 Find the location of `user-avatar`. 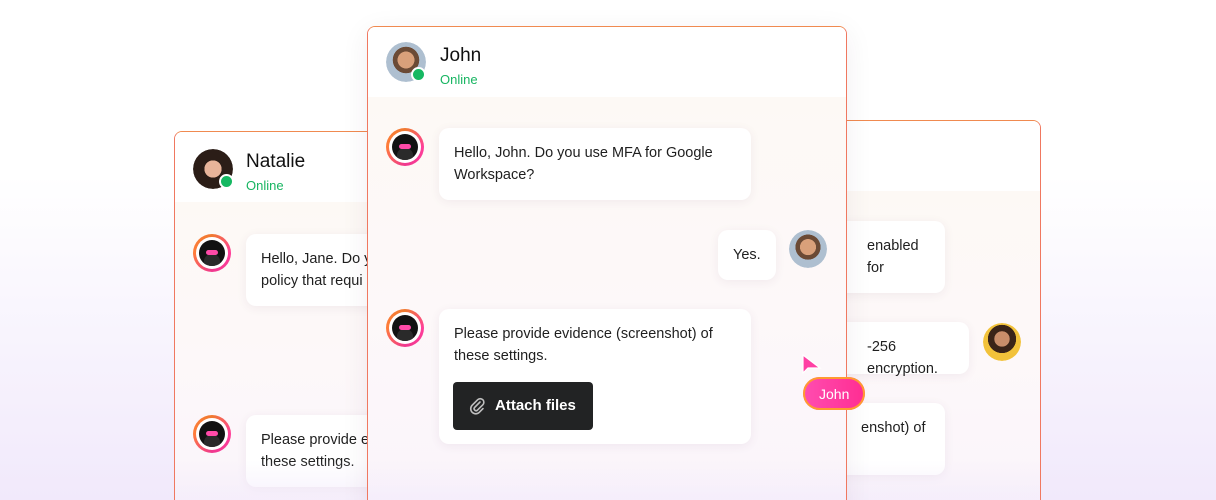

user-avatar is located at coordinates (808, 249).